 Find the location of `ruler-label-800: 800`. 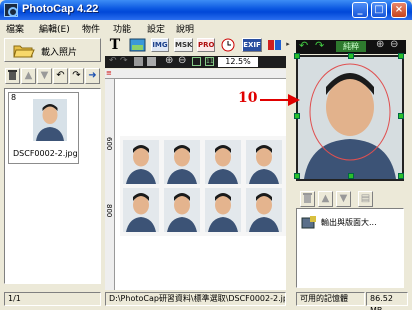

ruler-label-800: 800 is located at coordinates (109, 211).